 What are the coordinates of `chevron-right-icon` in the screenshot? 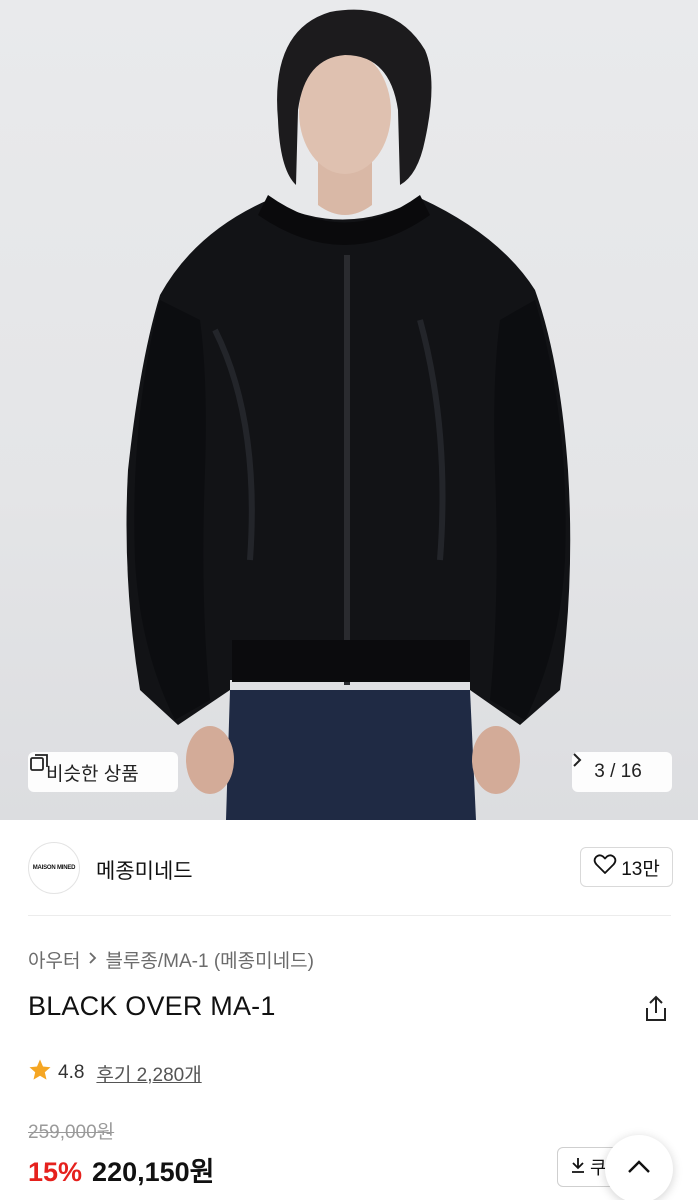 It's located at (92, 960).